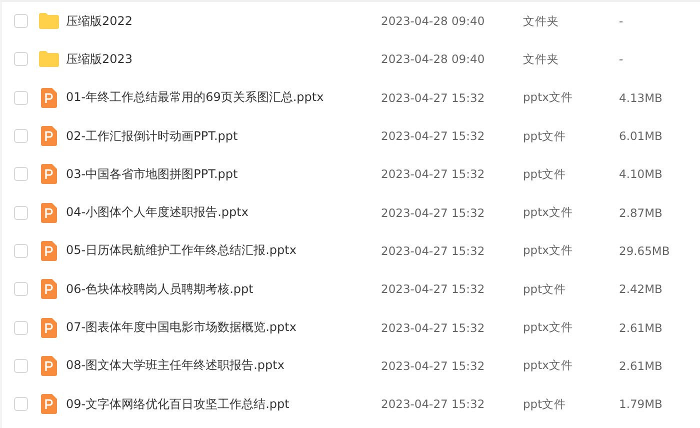 The width and height of the screenshot is (700, 428). I want to click on file-name: 04-小图体个人年度述职报告.pptx, so click(223, 213).